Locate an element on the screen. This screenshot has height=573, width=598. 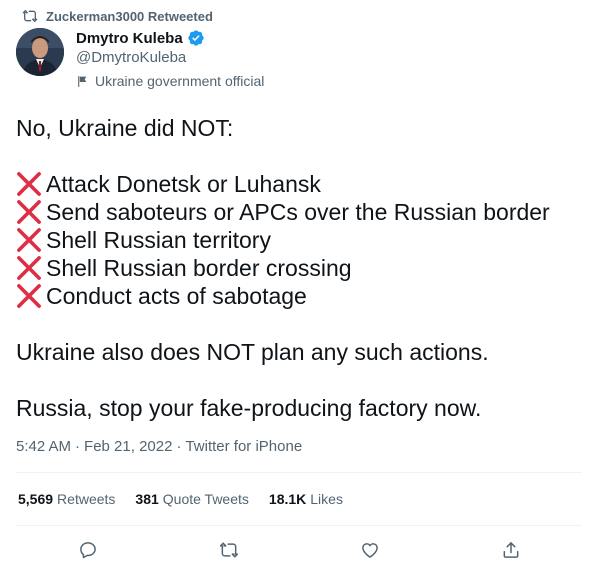
likes-stat: 18.1K Likes is located at coordinates (306, 499).